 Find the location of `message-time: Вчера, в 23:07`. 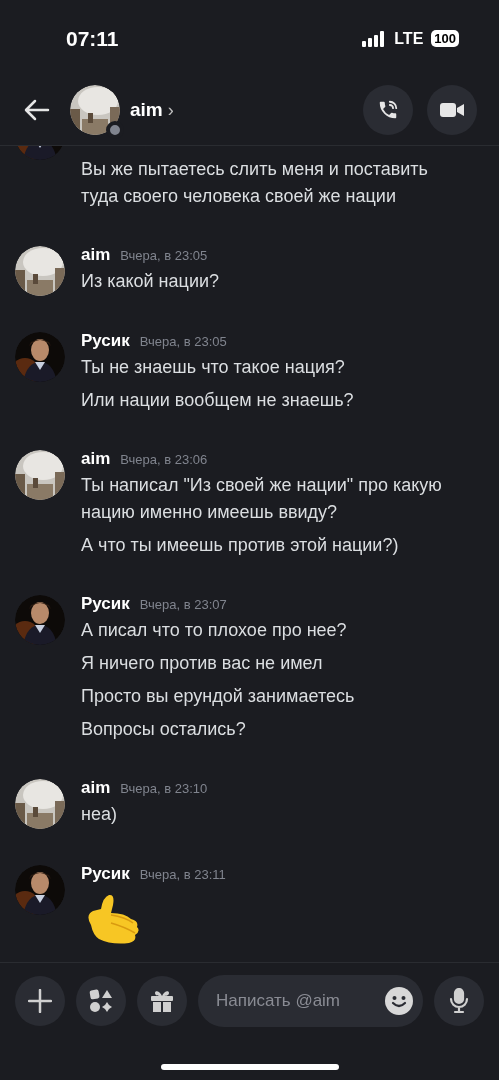

message-time: Вчера, в 23:07 is located at coordinates (183, 605).